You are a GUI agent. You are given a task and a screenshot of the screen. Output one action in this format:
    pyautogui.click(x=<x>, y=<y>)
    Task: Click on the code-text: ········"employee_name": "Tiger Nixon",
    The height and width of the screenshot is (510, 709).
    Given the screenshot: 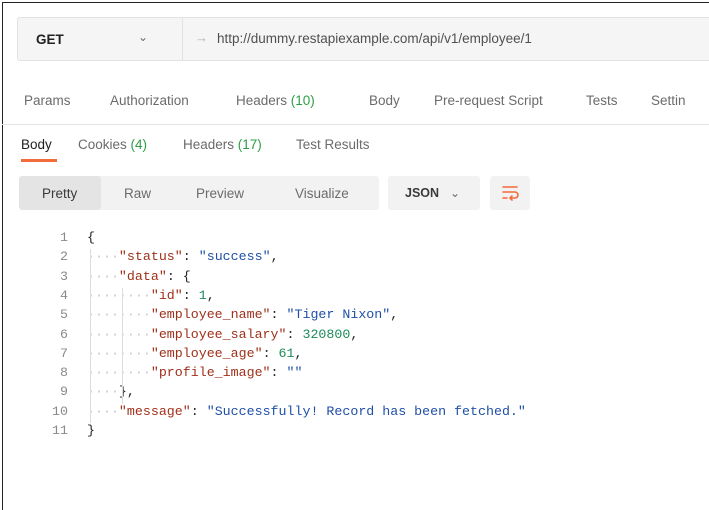 What is the action you would take?
    pyautogui.click(x=242, y=314)
    